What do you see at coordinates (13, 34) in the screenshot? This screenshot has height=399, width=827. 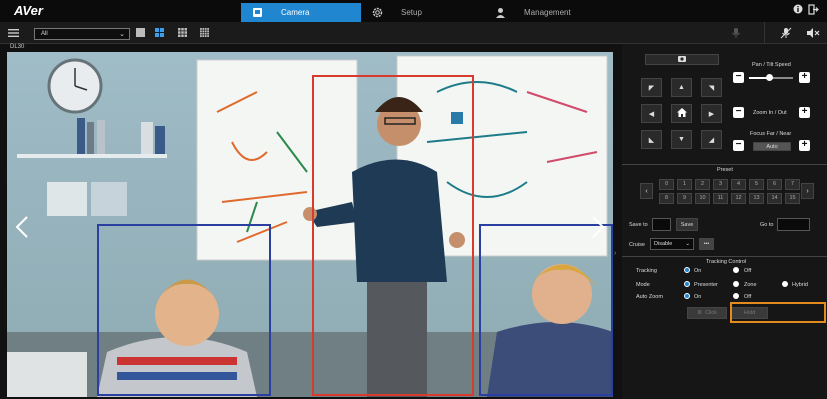 I see `menu-icon` at bounding box center [13, 34].